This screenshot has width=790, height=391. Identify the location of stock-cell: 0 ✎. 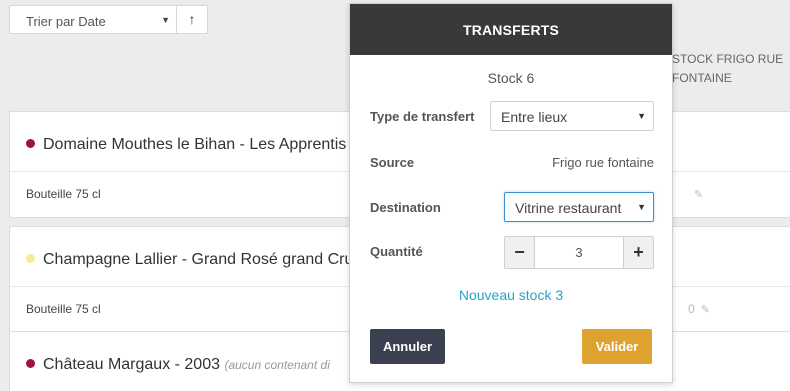
(695, 309).